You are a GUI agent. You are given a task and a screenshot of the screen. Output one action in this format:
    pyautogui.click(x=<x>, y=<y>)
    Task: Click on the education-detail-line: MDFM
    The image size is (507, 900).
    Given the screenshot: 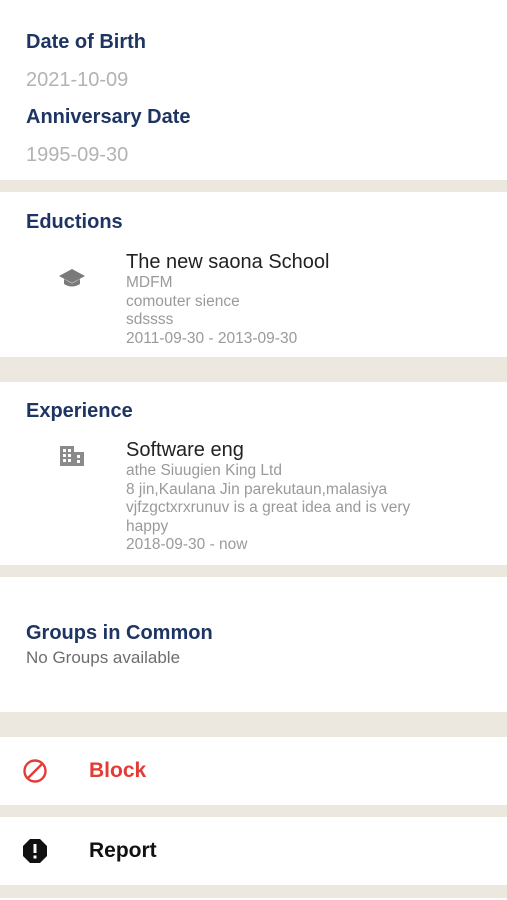 What is the action you would take?
    pyautogui.click(x=149, y=282)
    